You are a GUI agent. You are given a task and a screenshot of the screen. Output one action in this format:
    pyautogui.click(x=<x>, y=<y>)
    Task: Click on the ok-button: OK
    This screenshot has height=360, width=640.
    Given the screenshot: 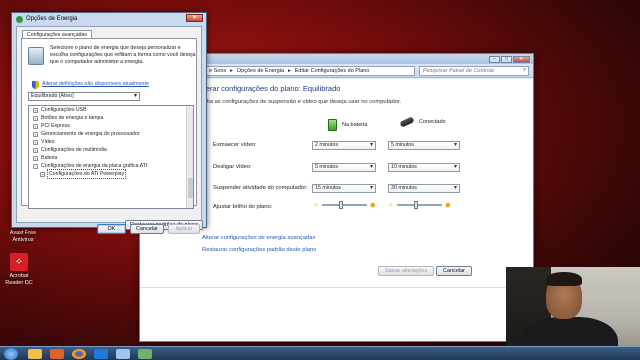 What is the action you would take?
    pyautogui.click(x=111, y=229)
    